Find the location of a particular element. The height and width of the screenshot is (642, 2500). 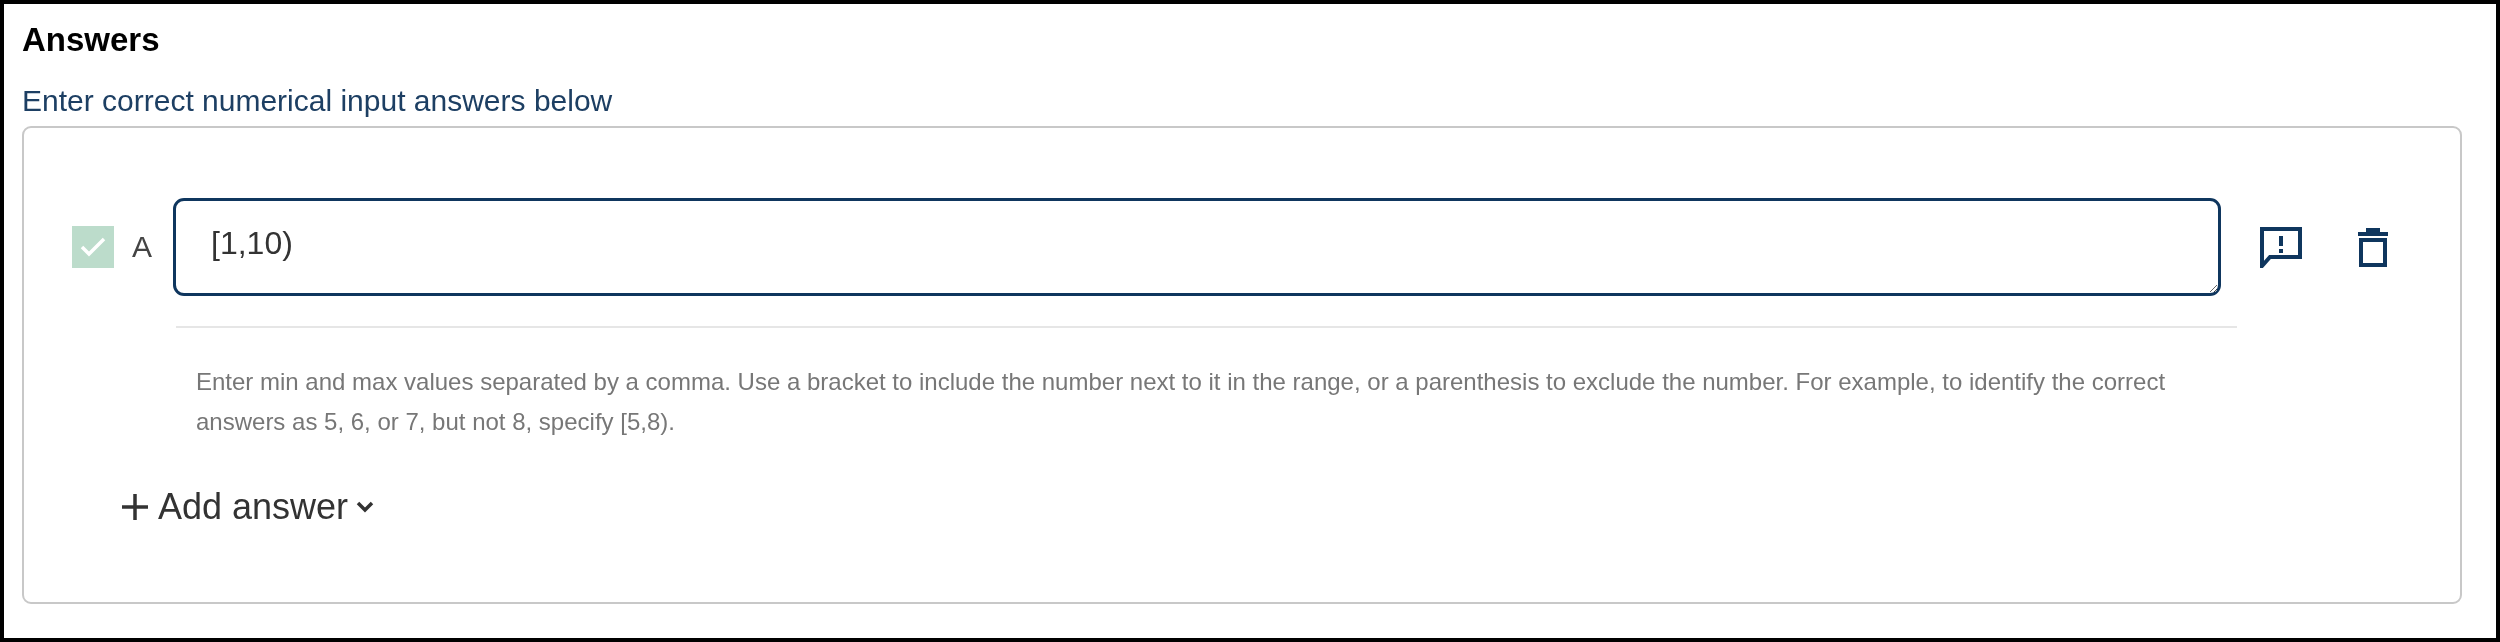

section-title: Answers is located at coordinates (91, 40).